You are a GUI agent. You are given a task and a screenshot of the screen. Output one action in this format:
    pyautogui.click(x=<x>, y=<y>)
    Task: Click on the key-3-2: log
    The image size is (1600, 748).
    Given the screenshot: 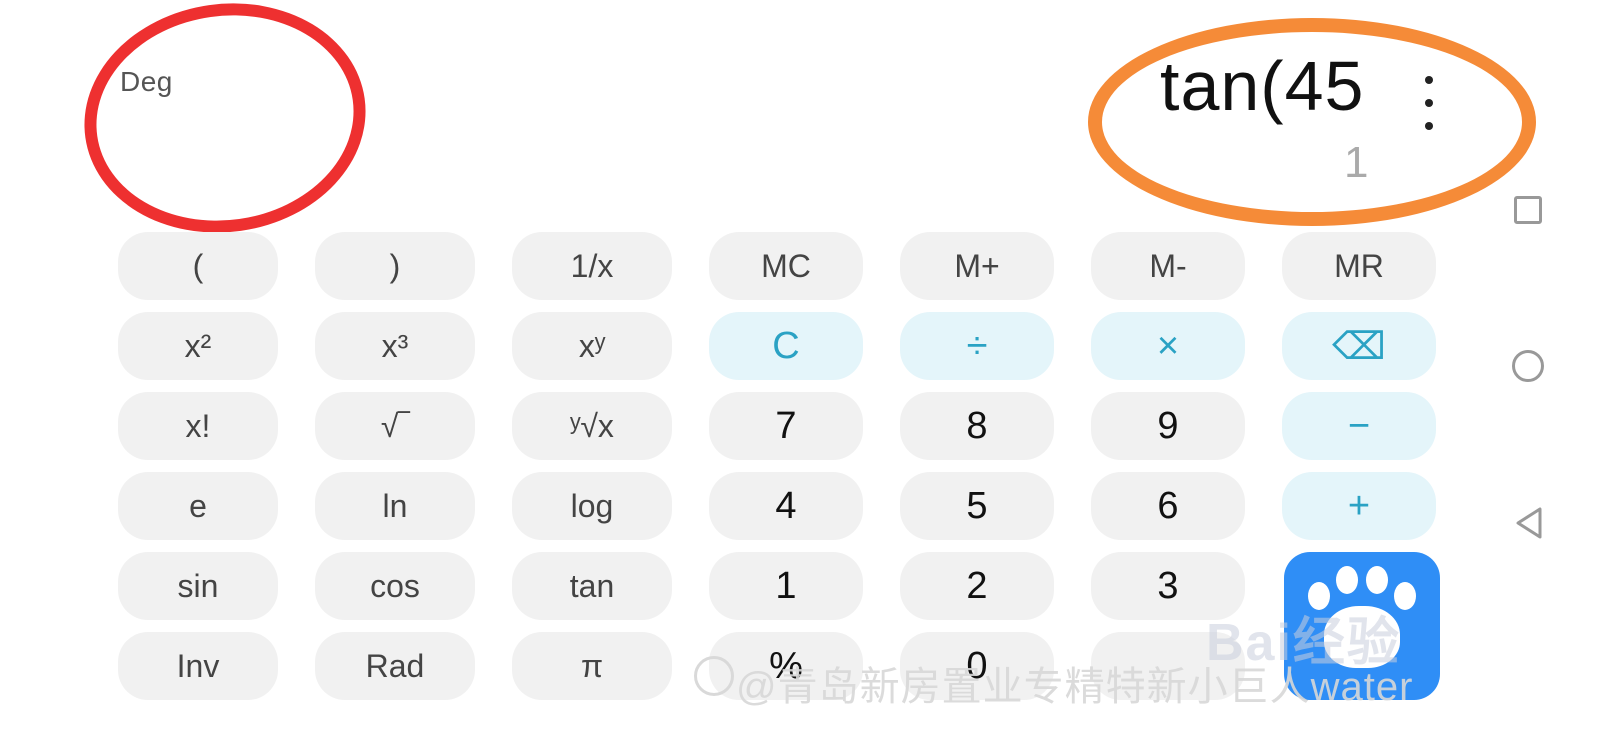 What is the action you would take?
    pyautogui.click(x=592, y=506)
    